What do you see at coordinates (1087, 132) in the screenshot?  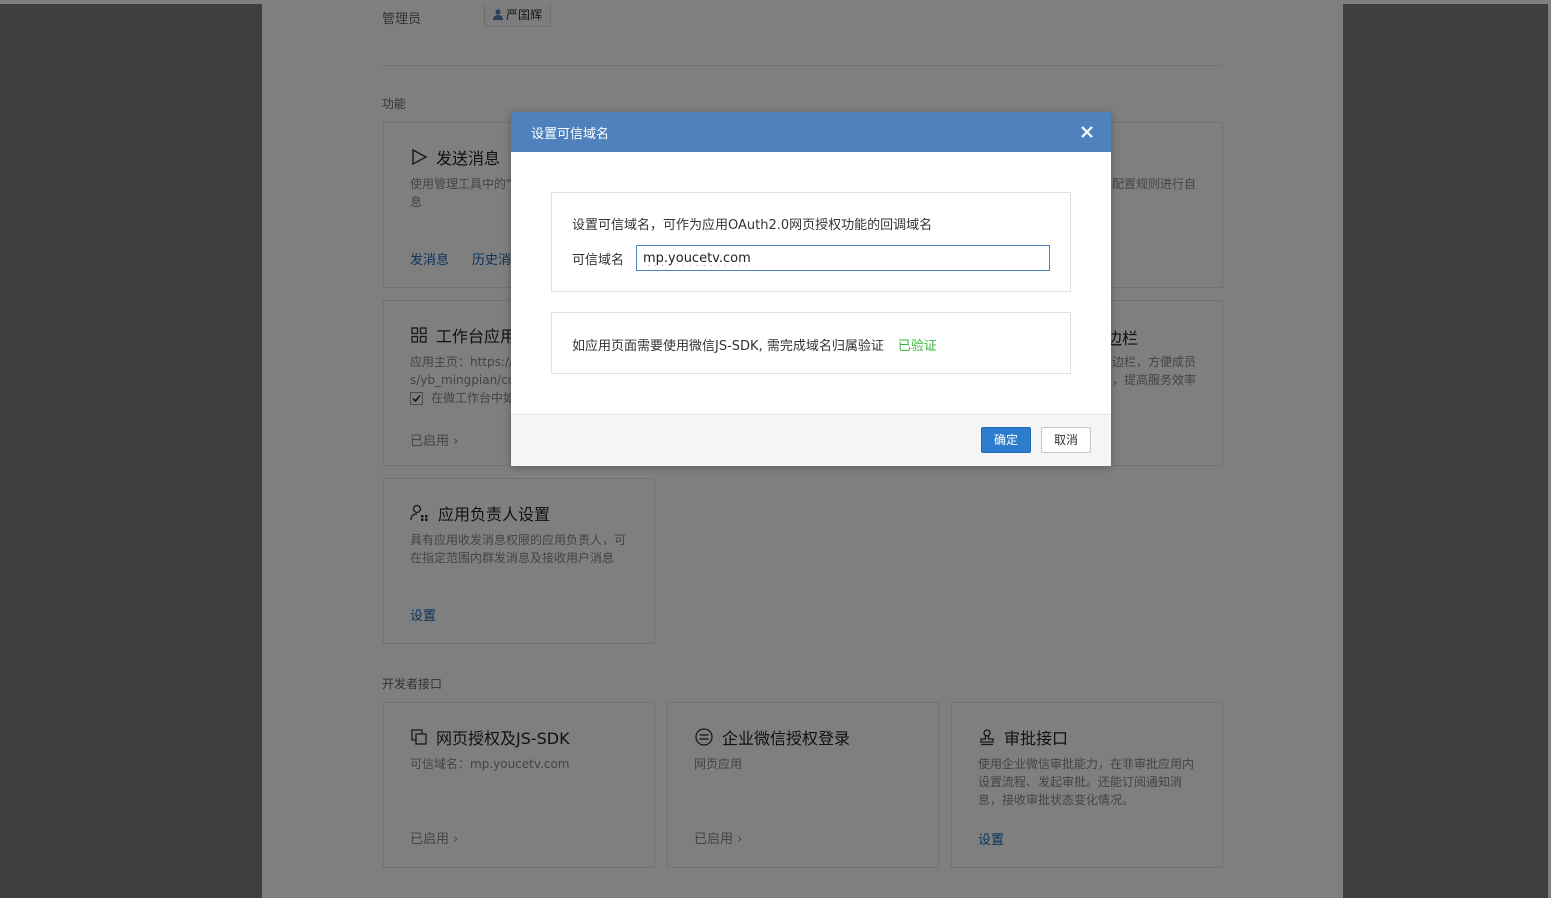 I see `close-icon` at bounding box center [1087, 132].